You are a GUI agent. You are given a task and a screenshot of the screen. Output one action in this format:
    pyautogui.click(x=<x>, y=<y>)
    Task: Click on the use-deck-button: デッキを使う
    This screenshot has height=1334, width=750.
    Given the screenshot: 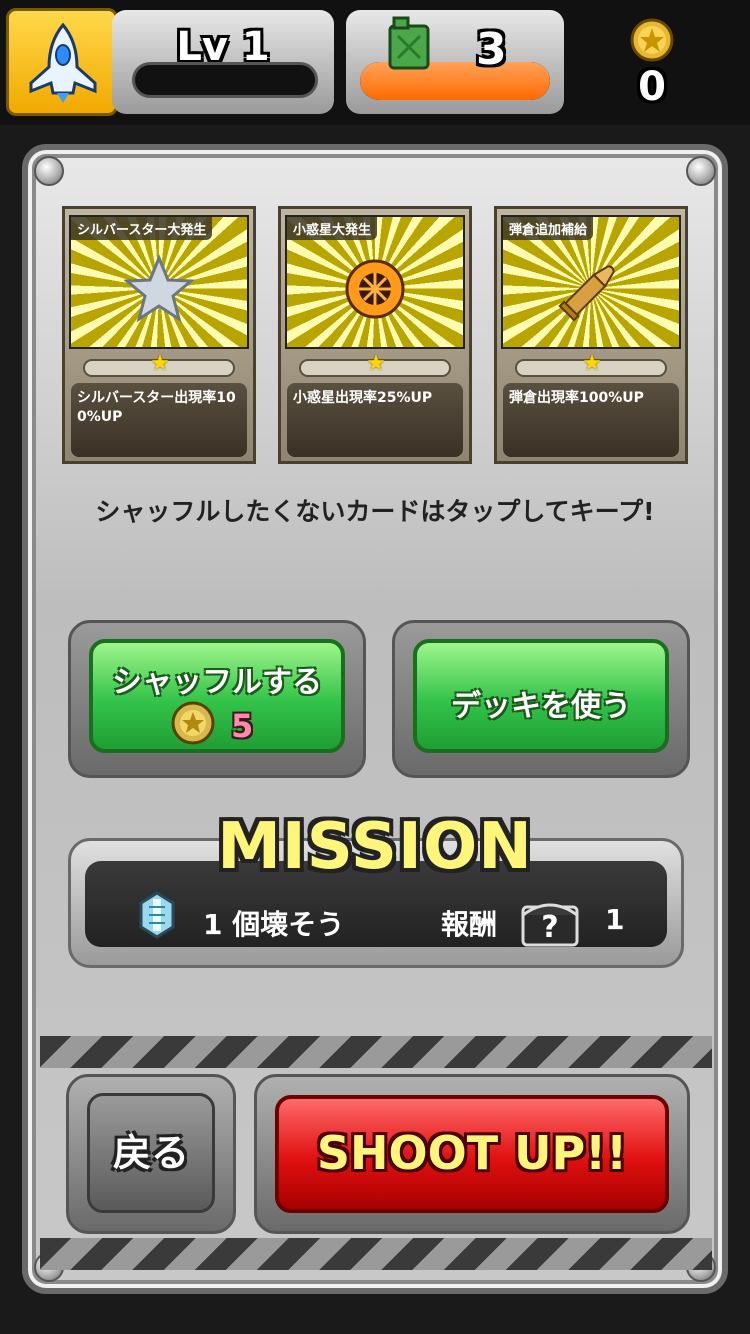 What is the action you would take?
    pyautogui.click(x=541, y=696)
    